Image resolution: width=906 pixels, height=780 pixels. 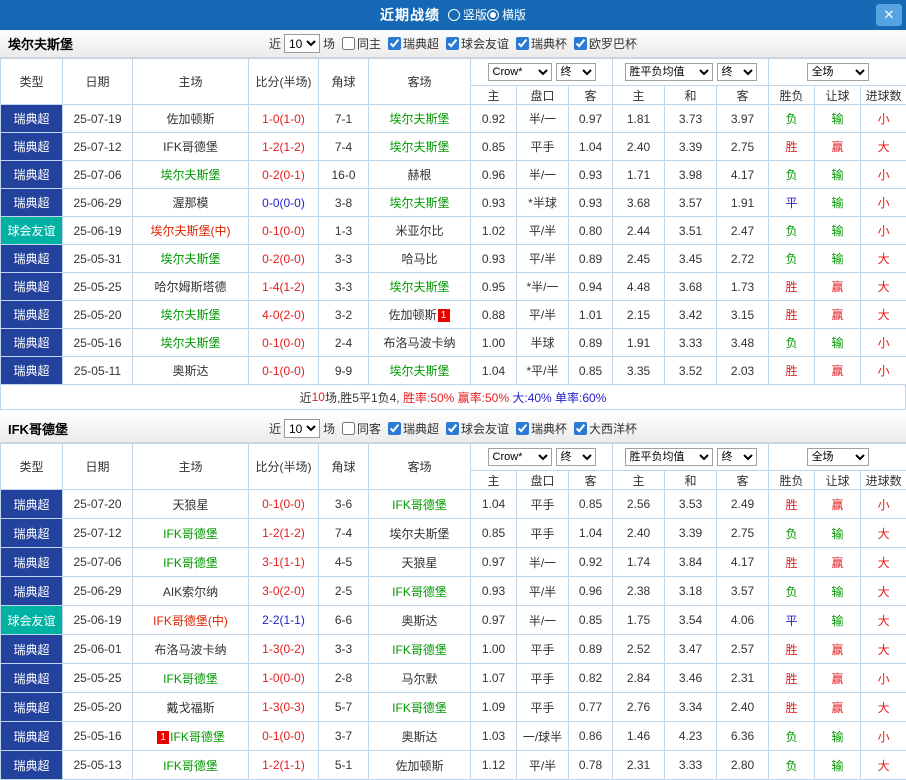 I want to click on col-header-date: 日期, so click(x=98, y=467).